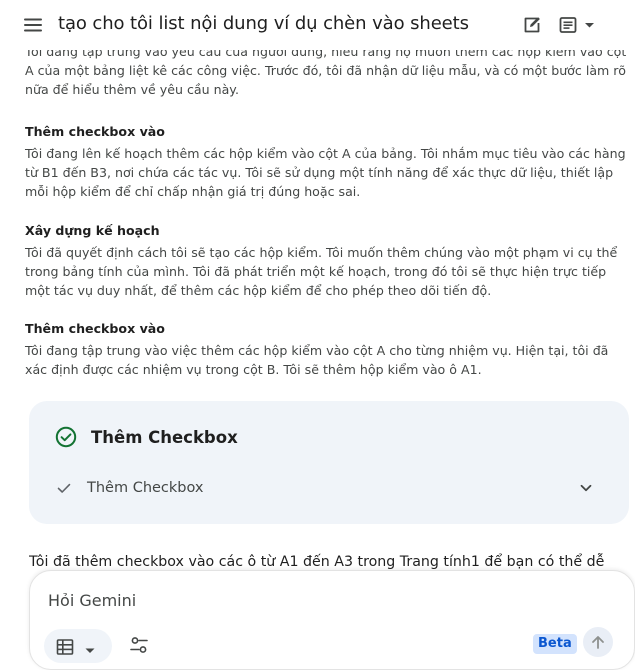  Describe the element at coordinates (65, 647) in the screenshot. I see `table-icon` at that location.